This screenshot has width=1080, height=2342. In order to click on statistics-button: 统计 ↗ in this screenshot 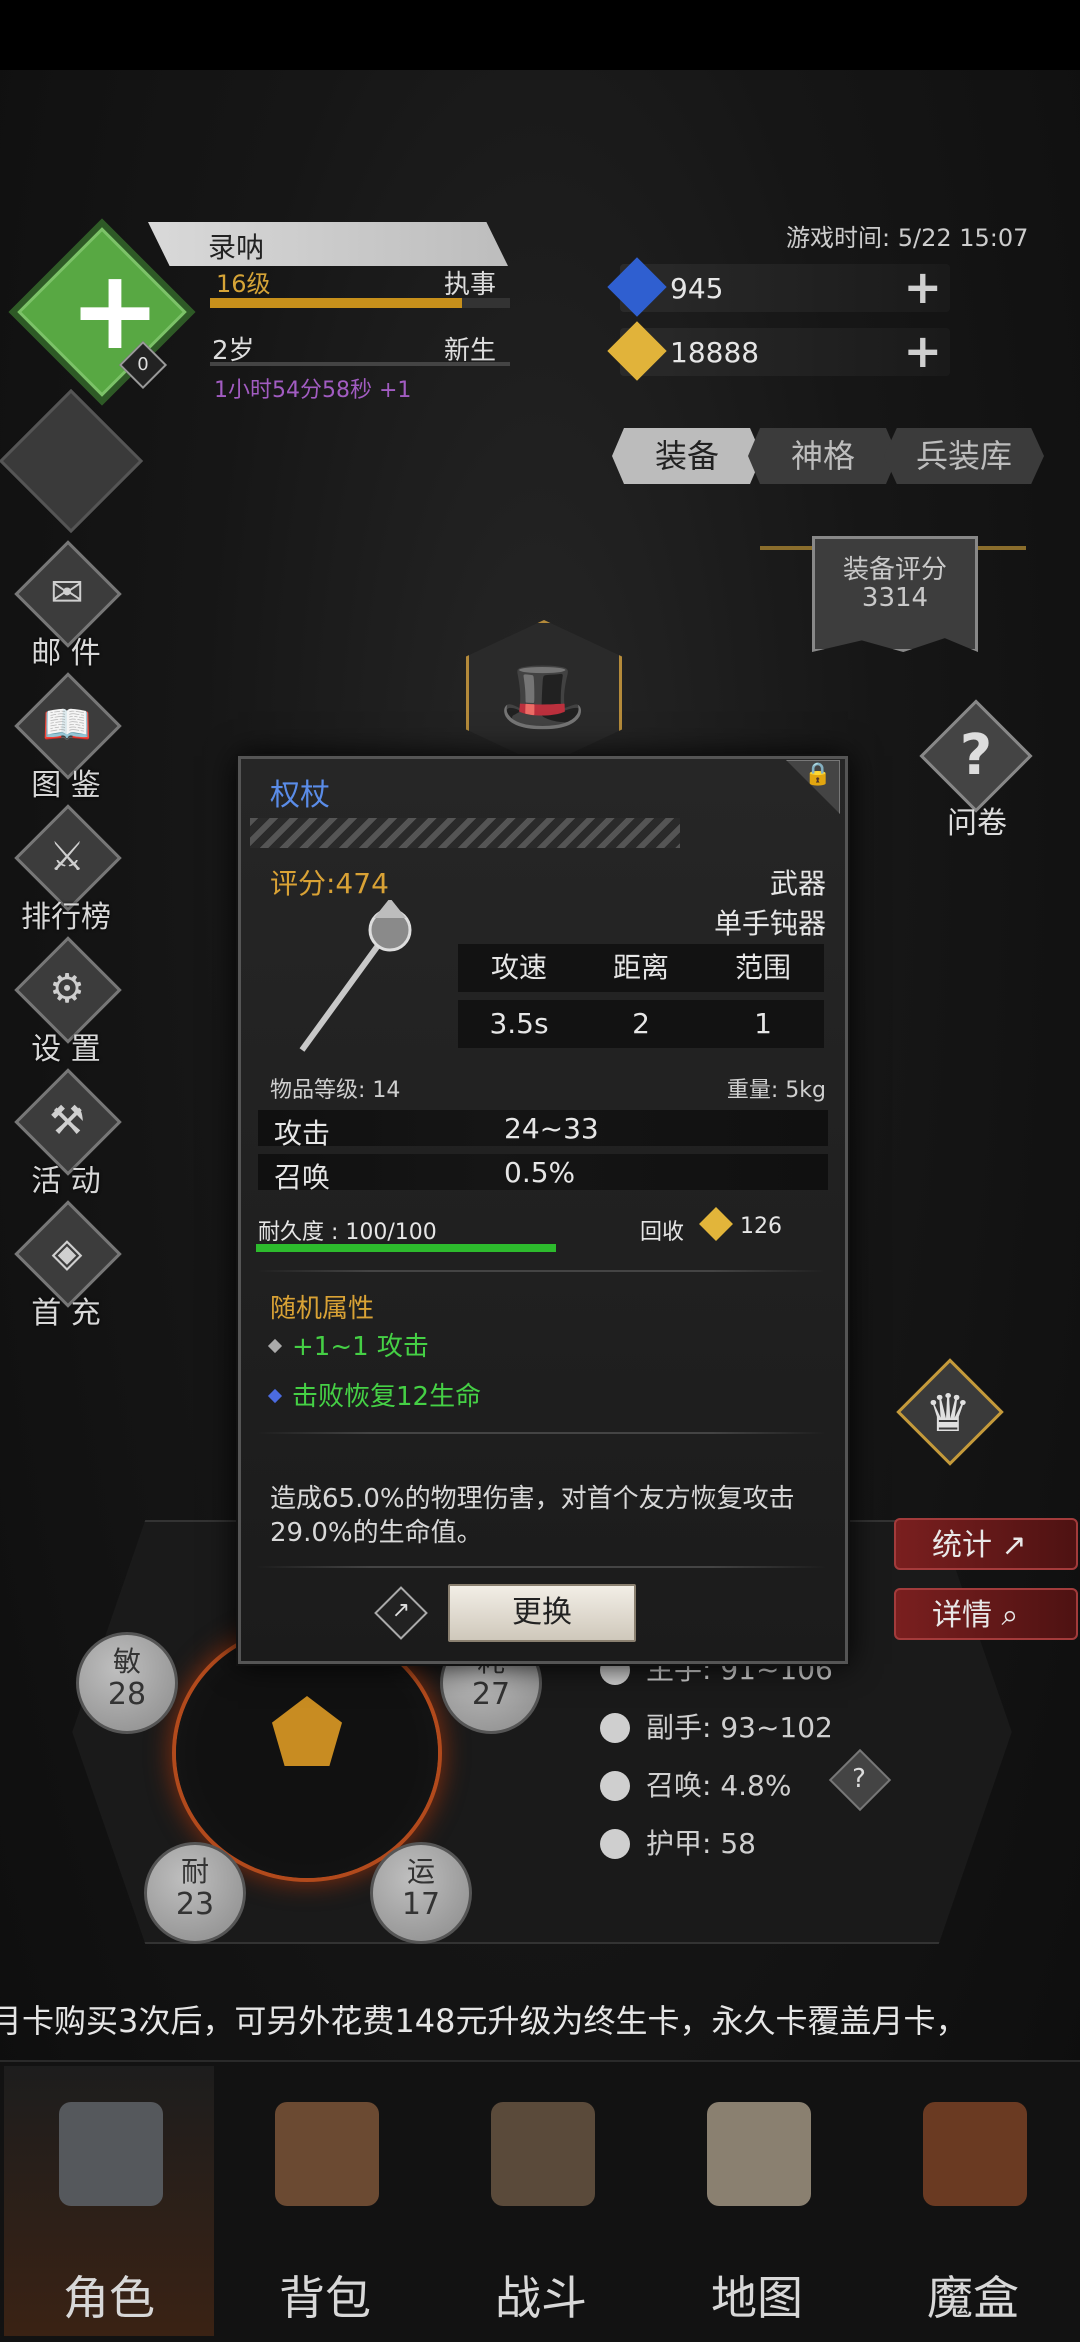, I will do `click(986, 1544)`.